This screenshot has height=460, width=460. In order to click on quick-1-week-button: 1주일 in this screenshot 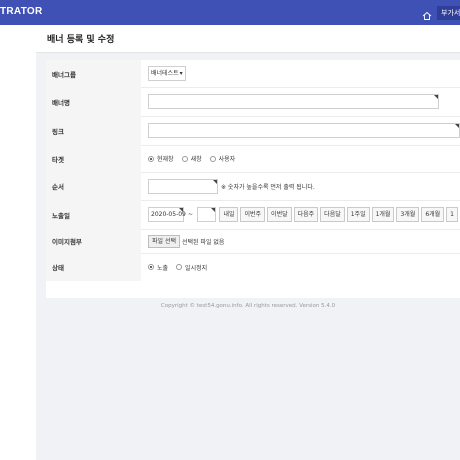, I will do `click(358, 214)`.